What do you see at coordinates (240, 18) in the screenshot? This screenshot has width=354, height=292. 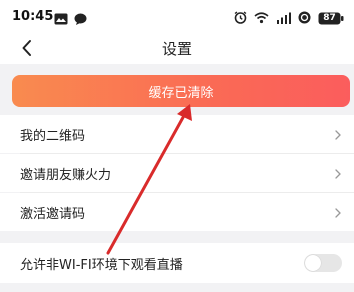 I see `alarm-icon` at bounding box center [240, 18].